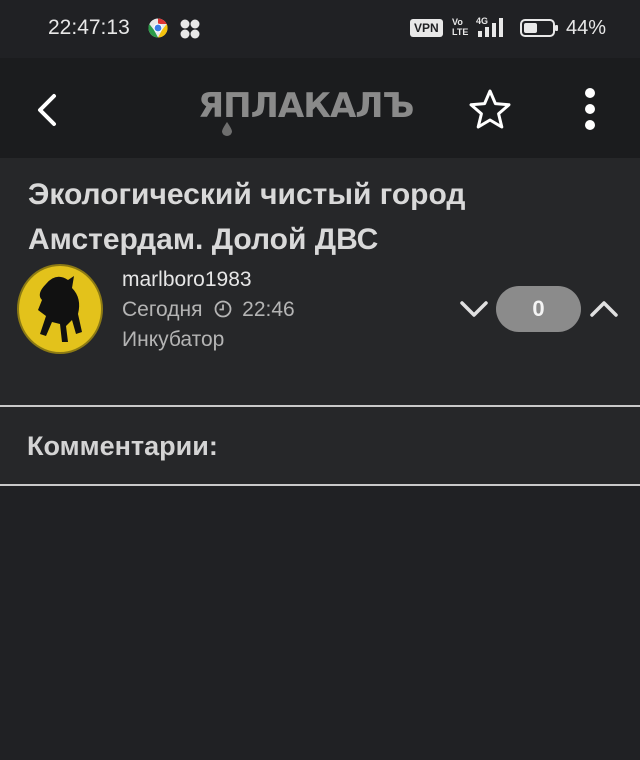  Describe the element at coordinates (227, 129) in the screenshot. I see `logo-drop-icon` at that location.